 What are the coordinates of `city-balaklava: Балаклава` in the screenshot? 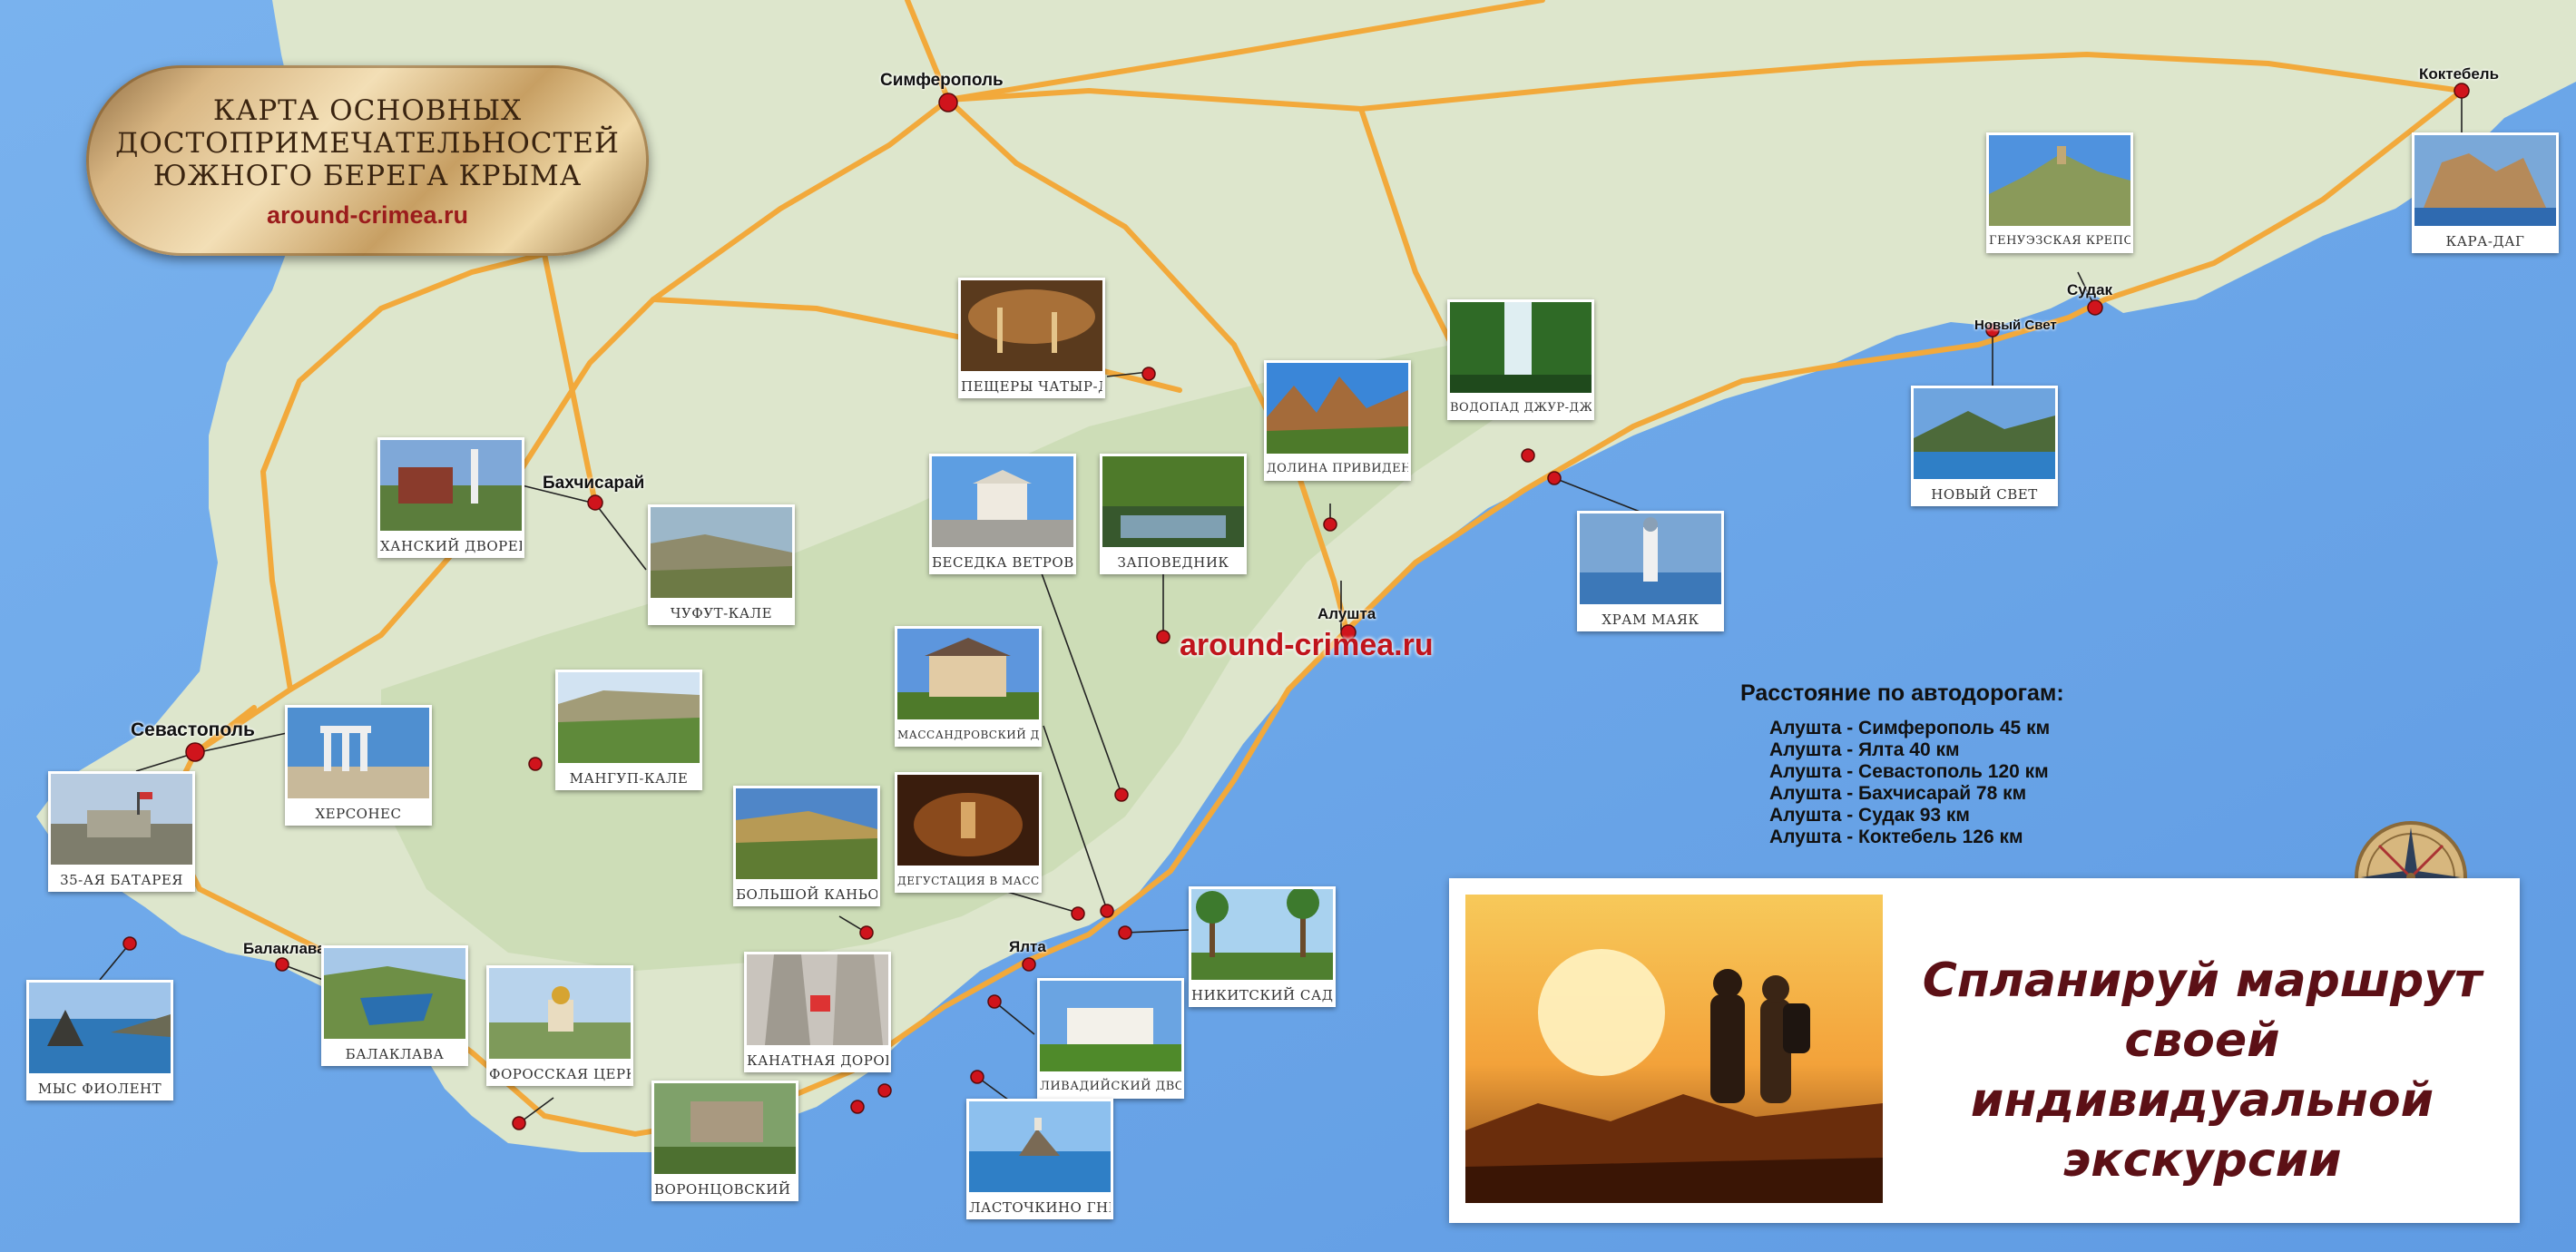 It's located at (284, 948).